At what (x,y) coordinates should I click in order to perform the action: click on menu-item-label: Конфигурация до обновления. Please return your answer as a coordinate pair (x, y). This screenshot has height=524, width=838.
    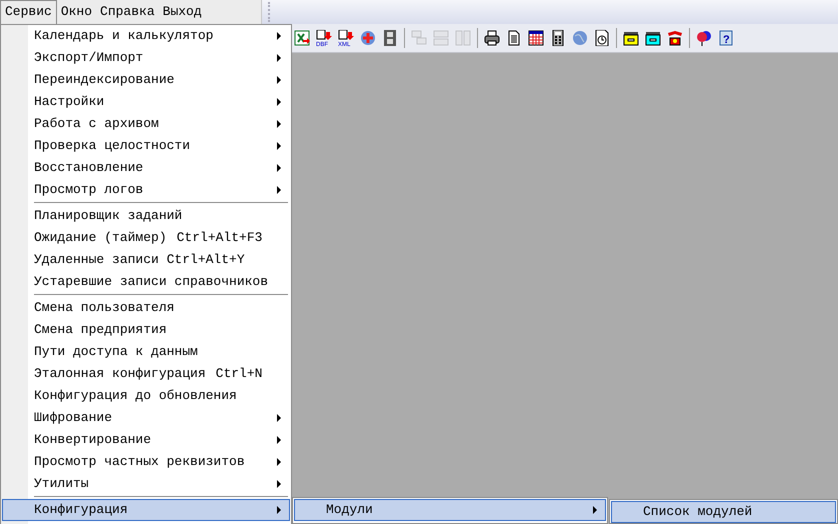
    Looking at the image, I should click on (135, 396).